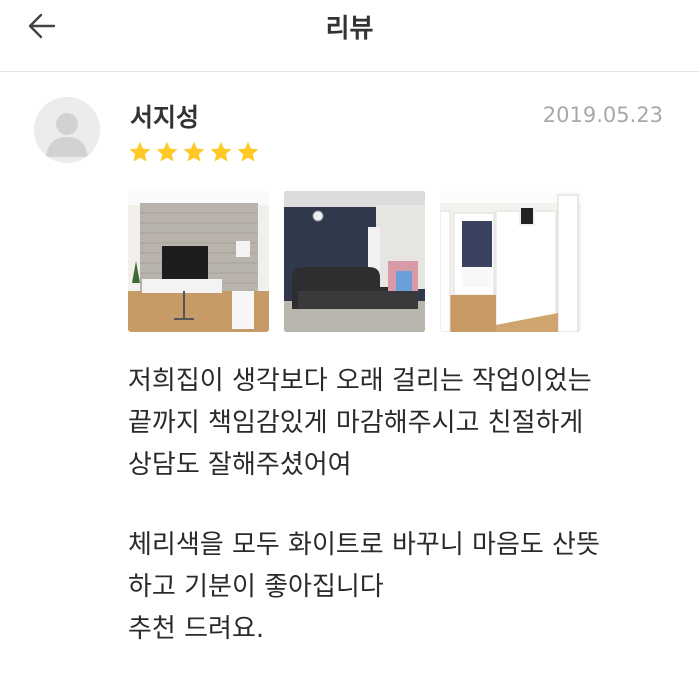 The width and height of the screenshot is (699, 695). Describe the element at coordinates (256, 587) in the screenshot. I see `review-text-line: 하고 기분이 좋아집니다` at that location.